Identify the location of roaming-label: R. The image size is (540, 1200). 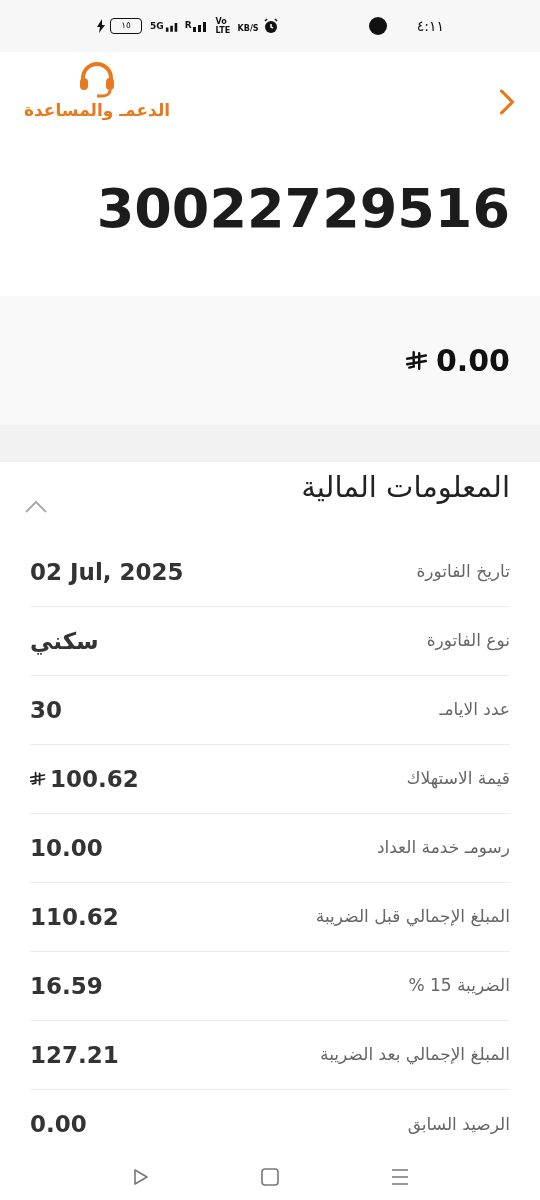
(188, 26).